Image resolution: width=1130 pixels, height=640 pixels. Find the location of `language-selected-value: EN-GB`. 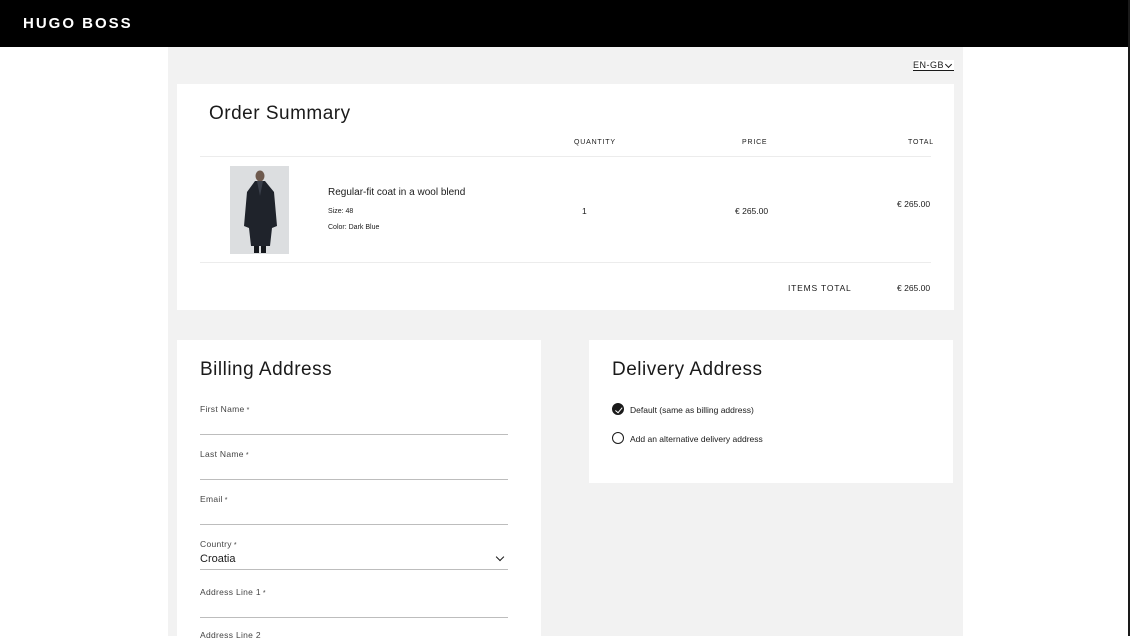

language-selected-value: EN-GB is located at coordinates (929, 65).